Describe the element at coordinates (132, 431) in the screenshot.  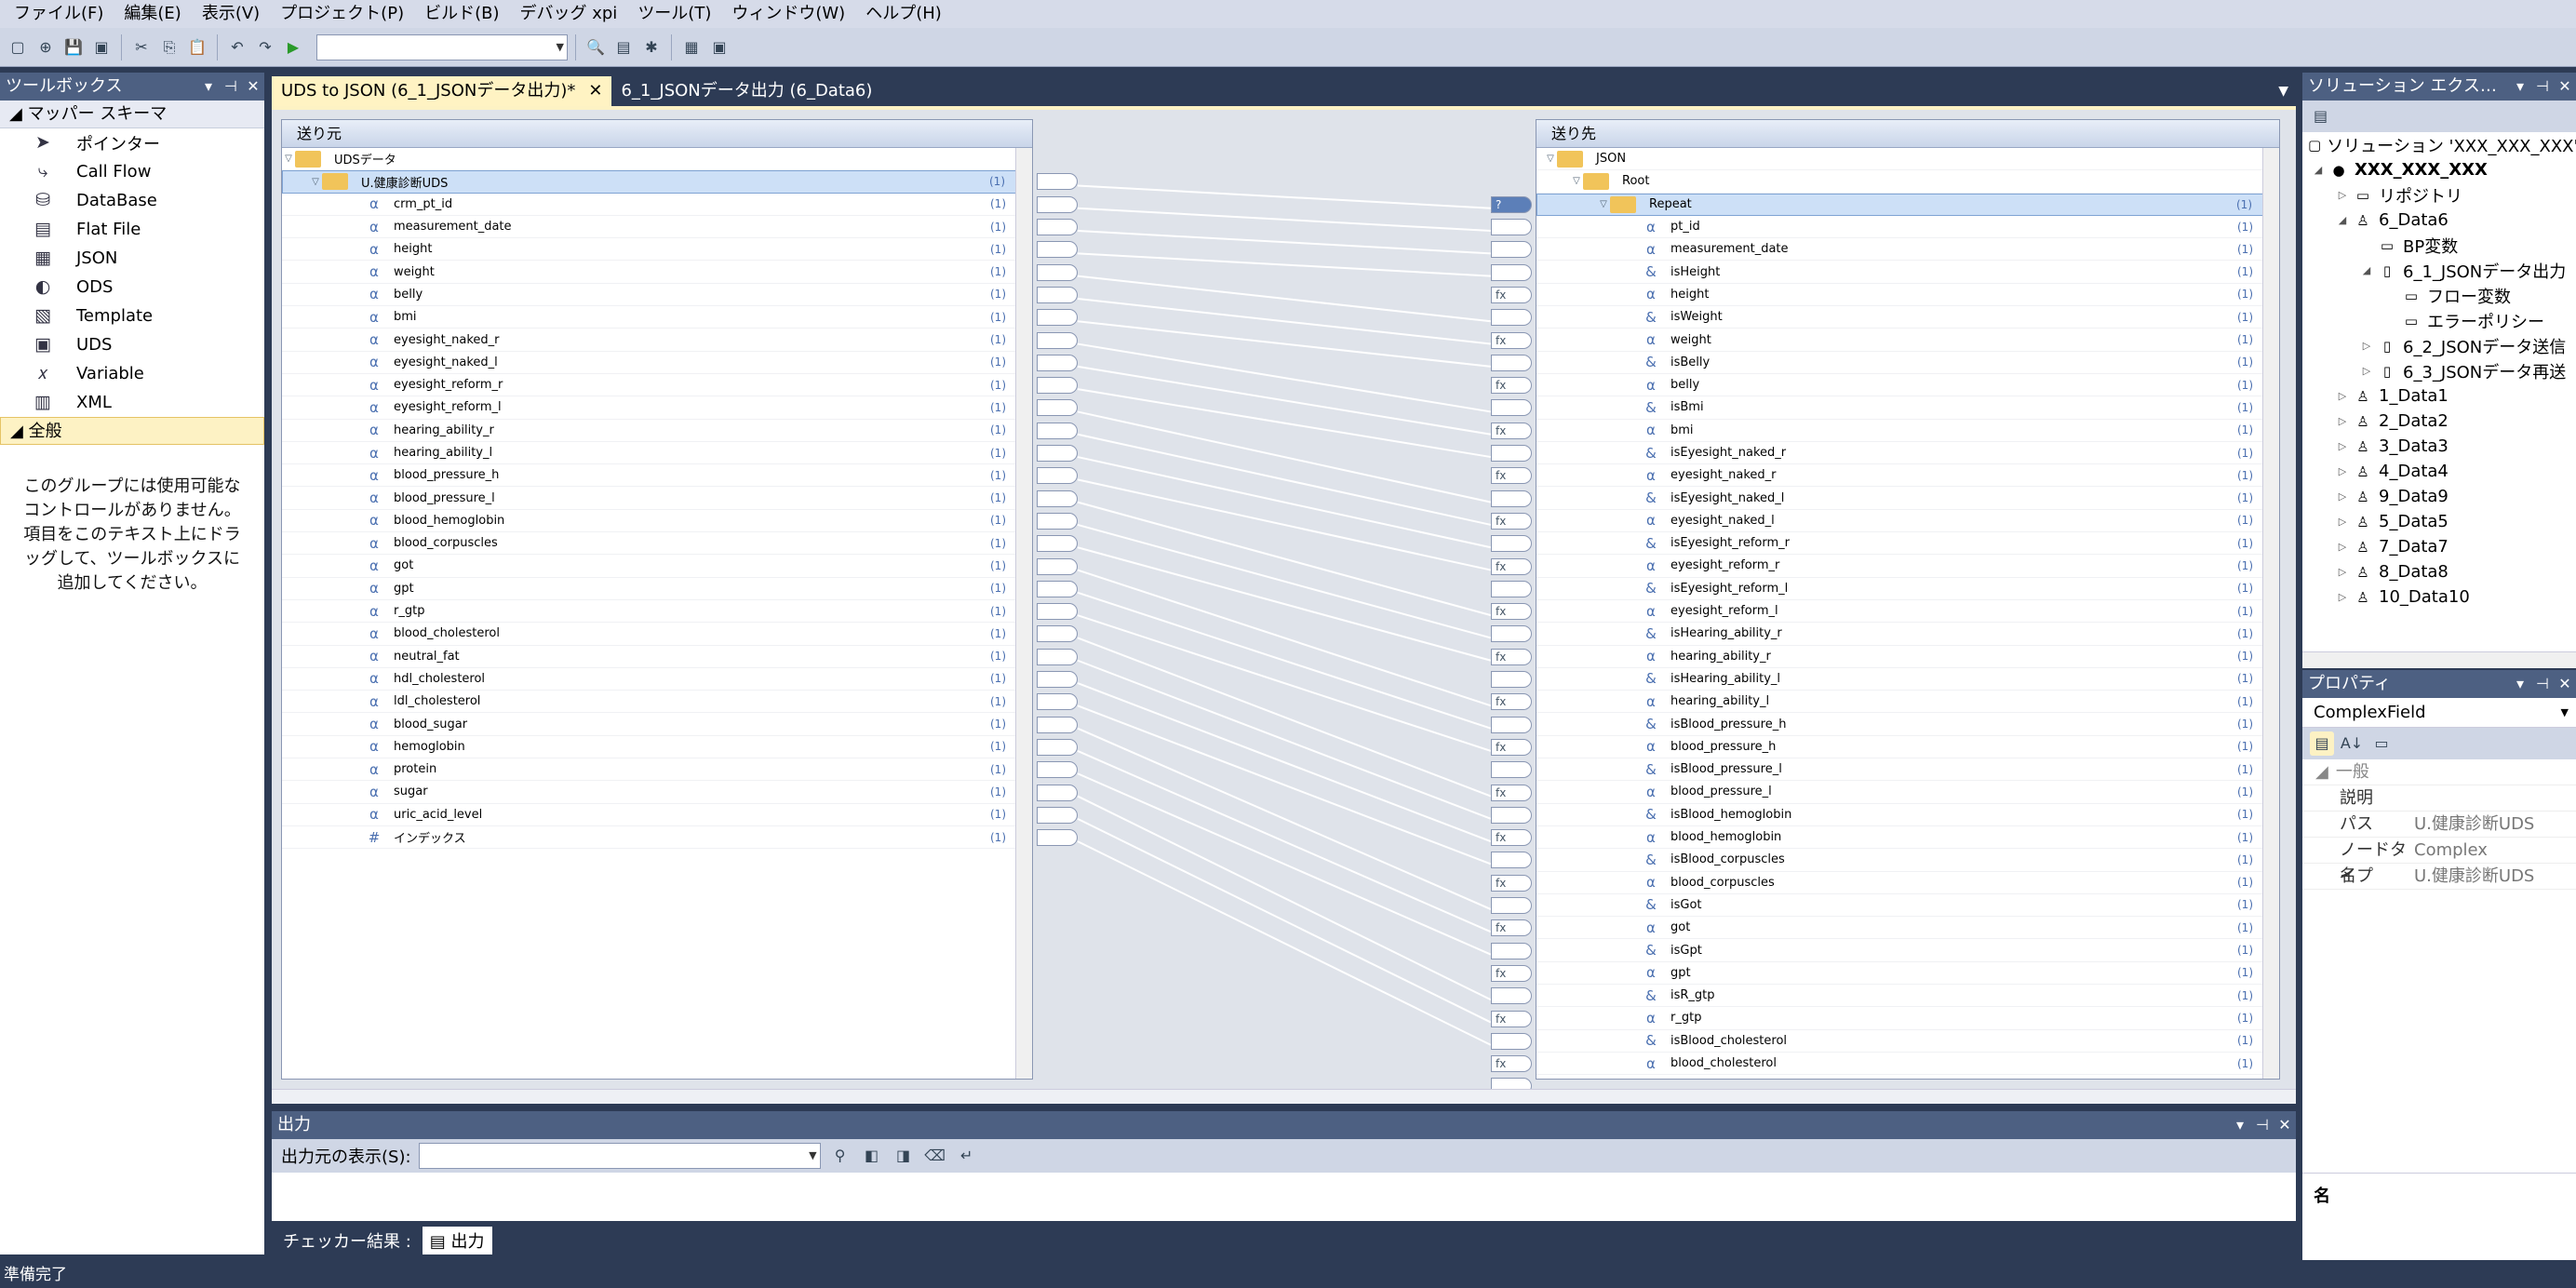
I see `toolbox-group-general: ◢ 全般` at that location.